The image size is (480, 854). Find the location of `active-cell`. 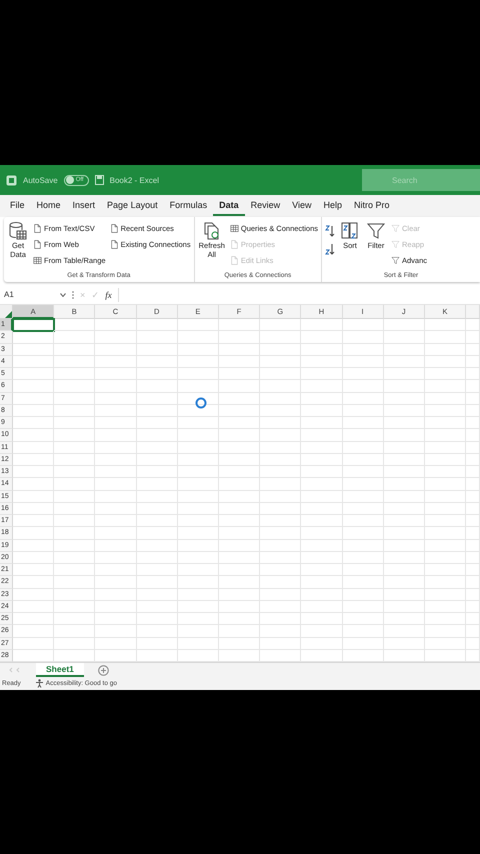

active-cell is located at coordinates (33, 325).